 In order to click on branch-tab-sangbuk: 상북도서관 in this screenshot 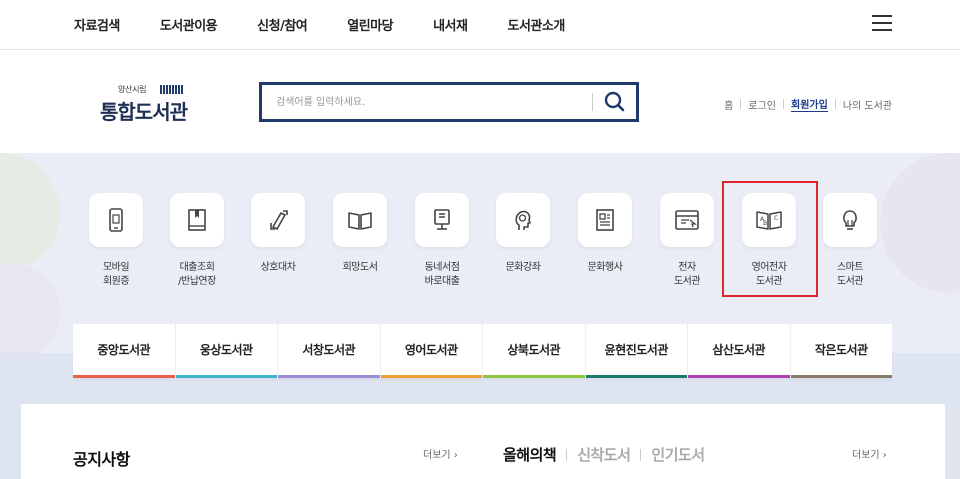, I will do `click(534, 351)`.